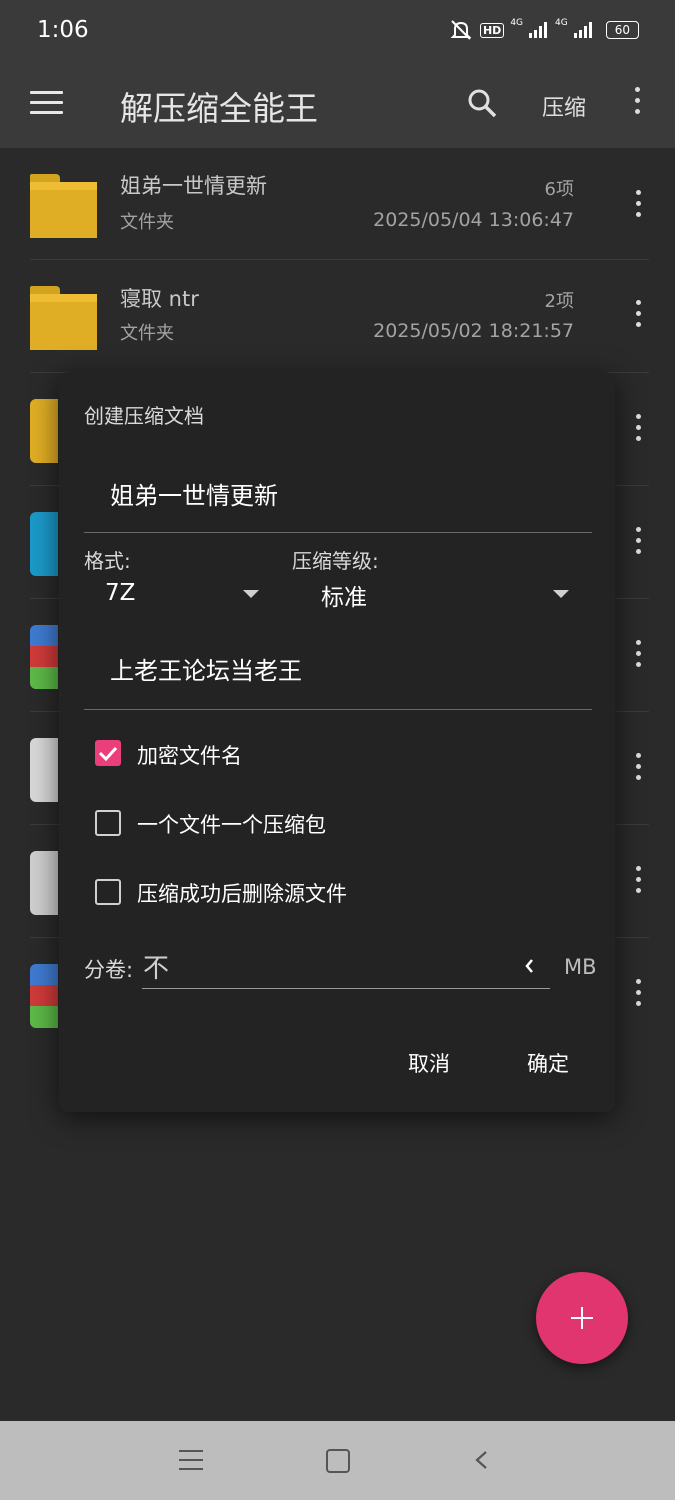 The image size is (675, 1500). Describe the element at coordinates (339, 259) in the screenshot. I see `divider` at that location.